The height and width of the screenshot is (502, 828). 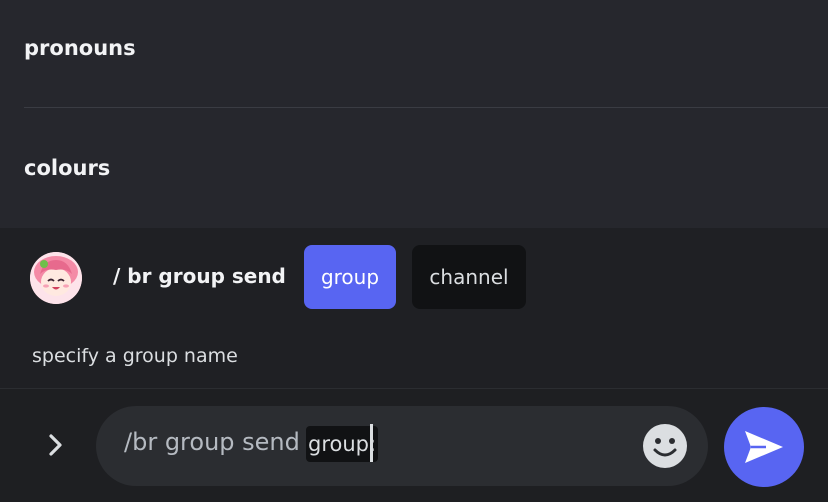 I want to click on command-text: /br group send, so click(x=212, y=442).